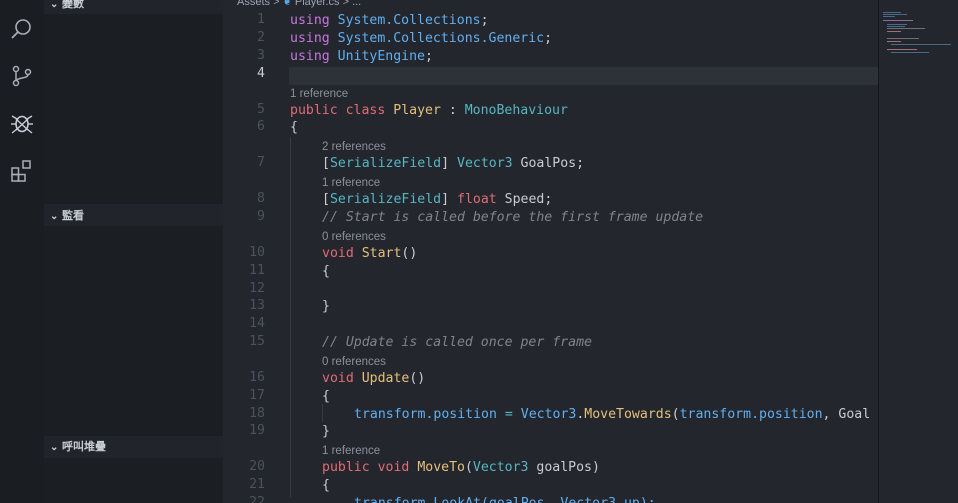 The image size is (958, 503). I want to click on code-line: public class Player : MonoBehaviour, so click(429, 110).